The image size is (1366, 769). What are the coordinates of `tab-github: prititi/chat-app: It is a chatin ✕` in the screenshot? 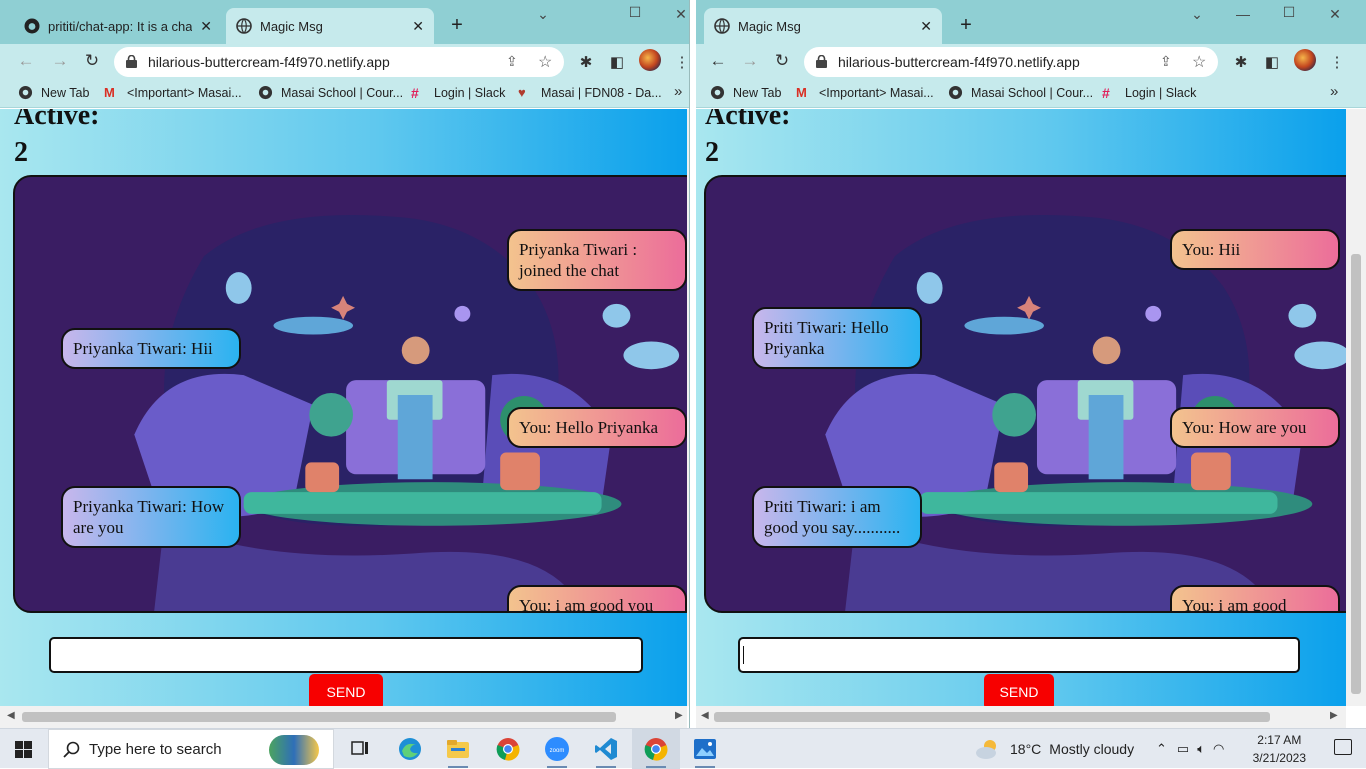 It's located at (118, 26).